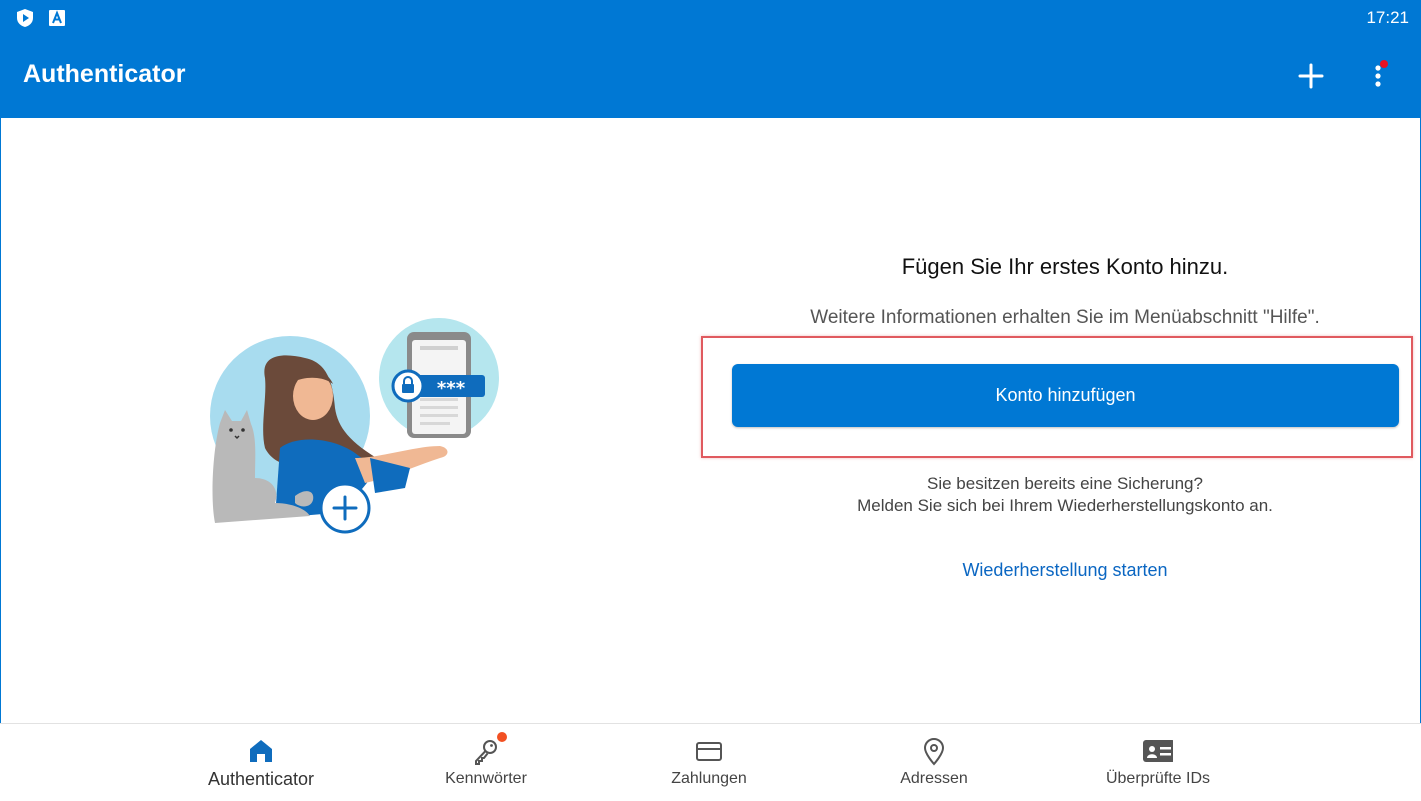 The image size is (1421, 801). What do you see at coordinates (486, 778) in the screenshot?
I see `nav-label: Kennwörter` at bounding box center [486, 778].